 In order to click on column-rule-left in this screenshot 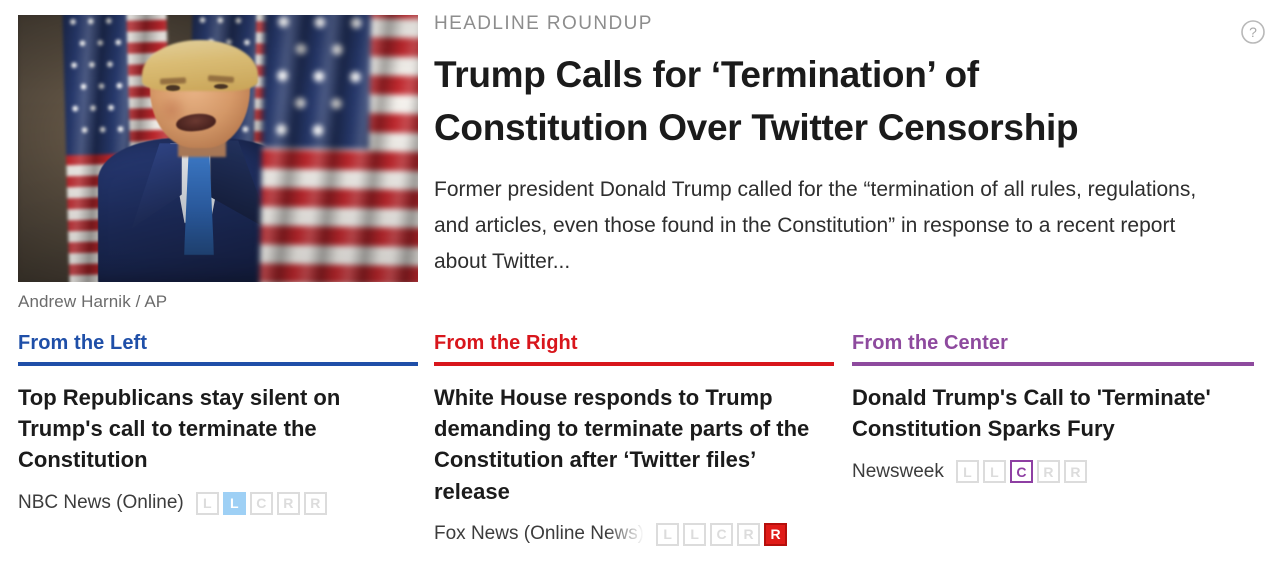, I will do `click(218, 364)`.